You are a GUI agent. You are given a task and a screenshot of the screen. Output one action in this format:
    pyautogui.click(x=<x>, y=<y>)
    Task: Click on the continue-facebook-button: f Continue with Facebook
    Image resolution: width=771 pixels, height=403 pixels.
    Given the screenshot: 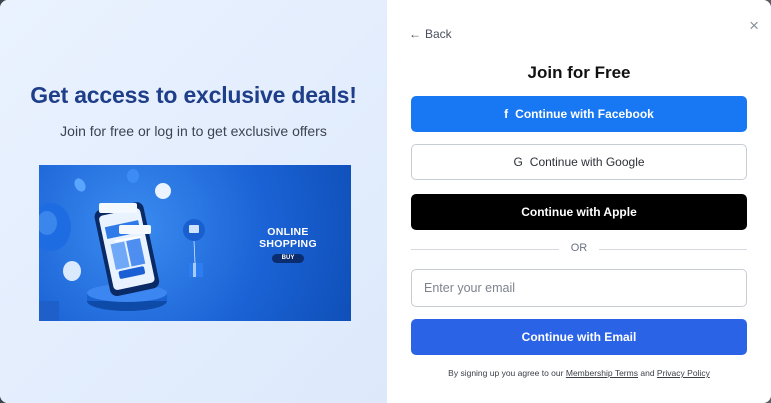 What is the action you would take?
    pyautogui.click(x=579, y=114)
    